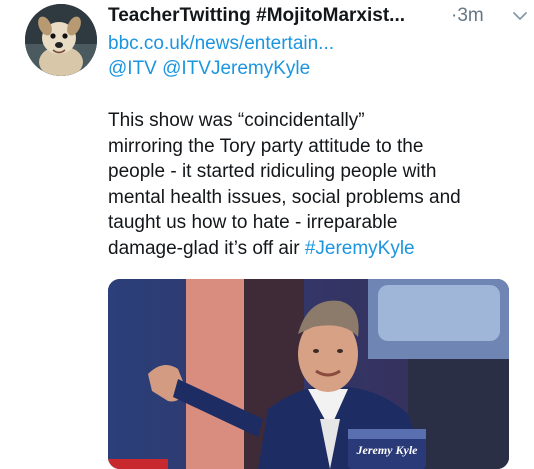 Image resolution: width=534 pixels, height=469 pixels. Describe the element at coordinates (266, 146) in the screenshot. I see `tweet-text-line: mirroring the Tory party attitude to the` at that location.